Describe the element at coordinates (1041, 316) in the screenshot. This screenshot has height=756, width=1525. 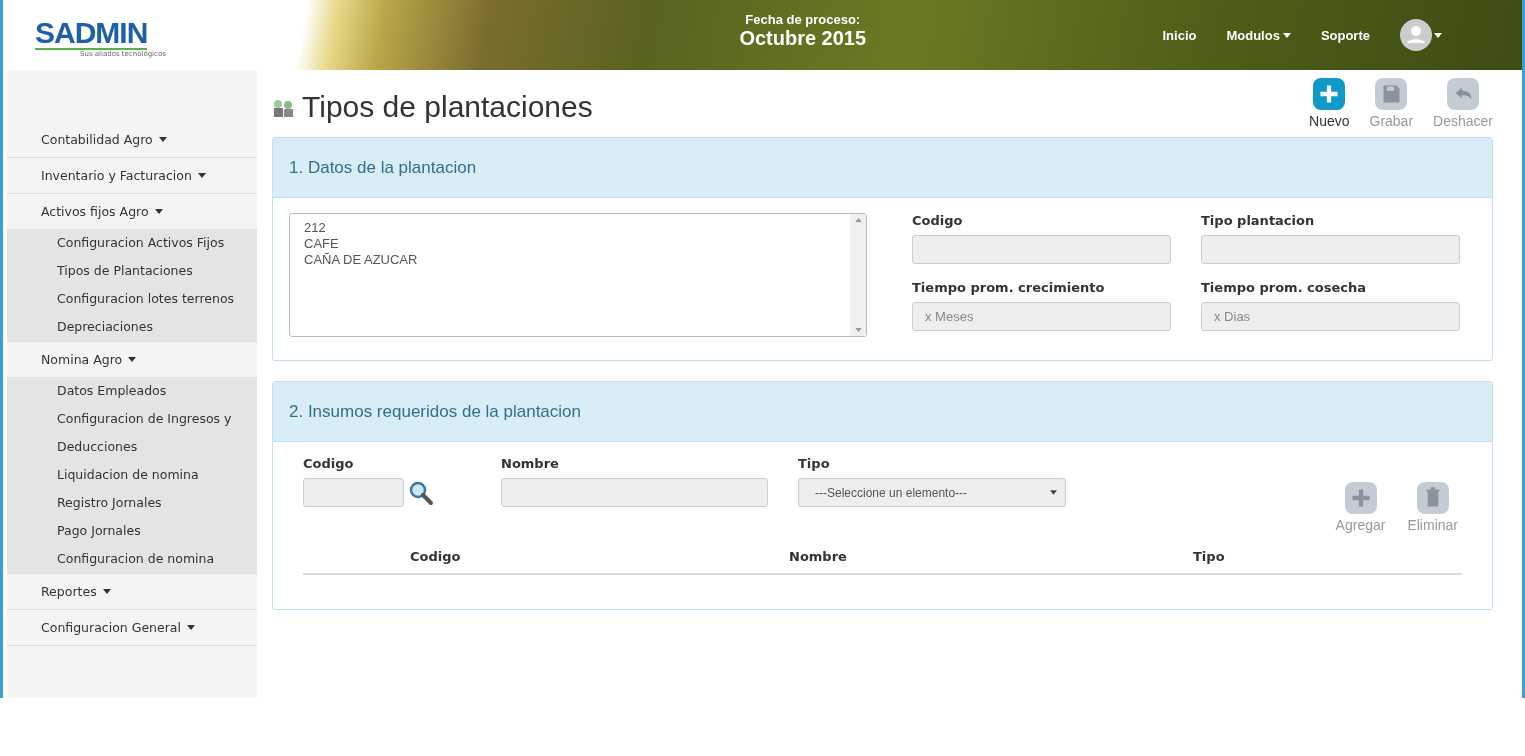
I see `input-field: x Meses` at that location.